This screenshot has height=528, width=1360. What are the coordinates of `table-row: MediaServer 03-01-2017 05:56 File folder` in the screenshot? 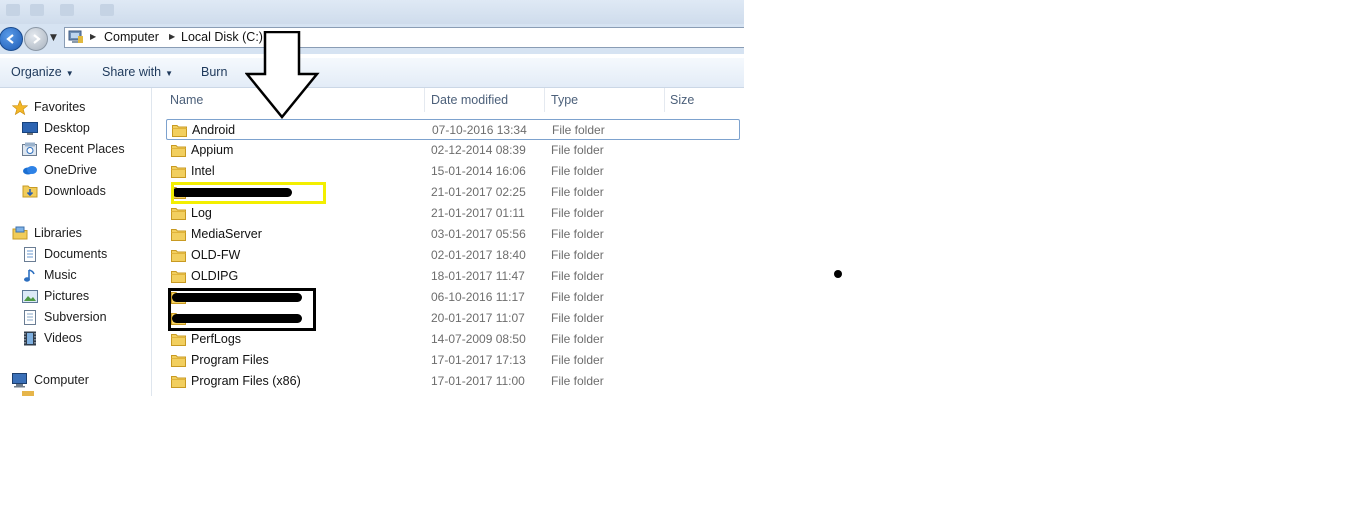 It's located at (453, 234).